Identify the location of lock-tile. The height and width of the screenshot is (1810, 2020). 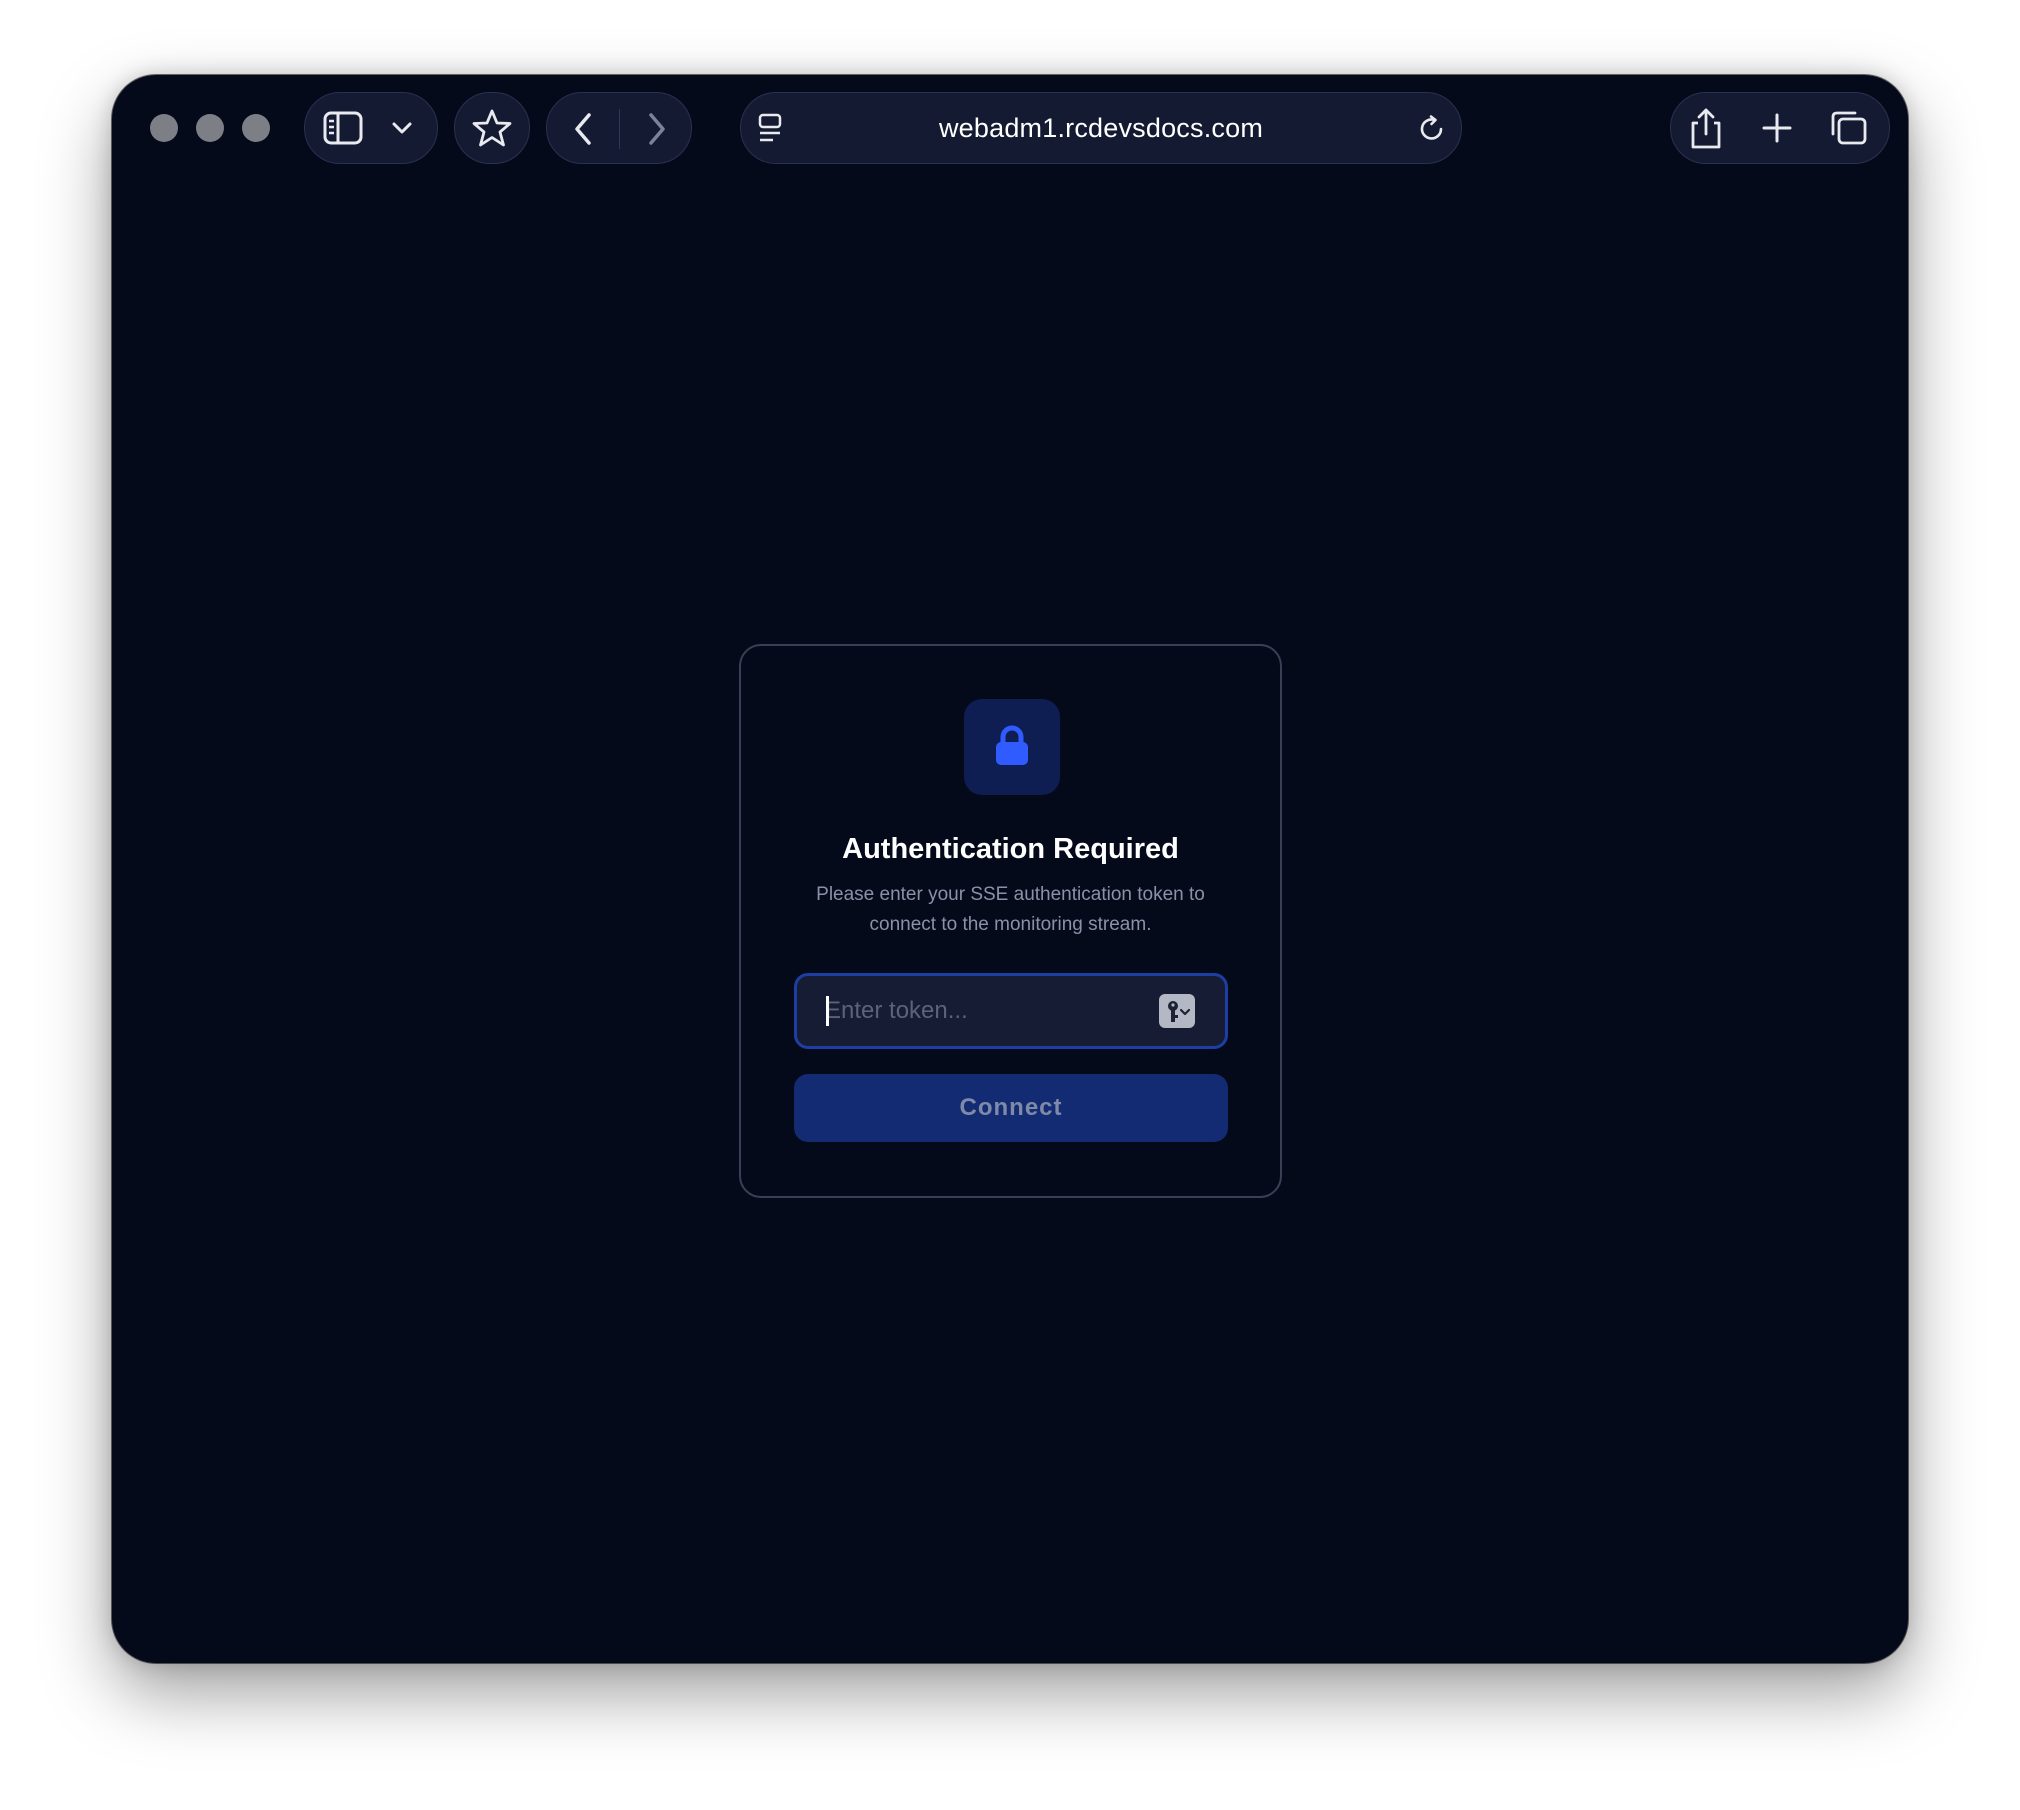
(1012, 747).